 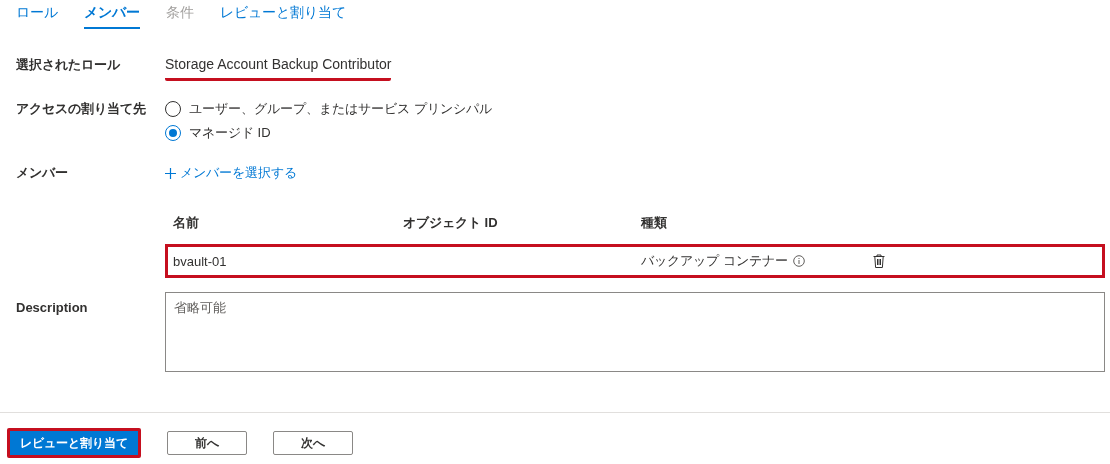 I want to click on tab: ロール, so click(x=37, y=16).